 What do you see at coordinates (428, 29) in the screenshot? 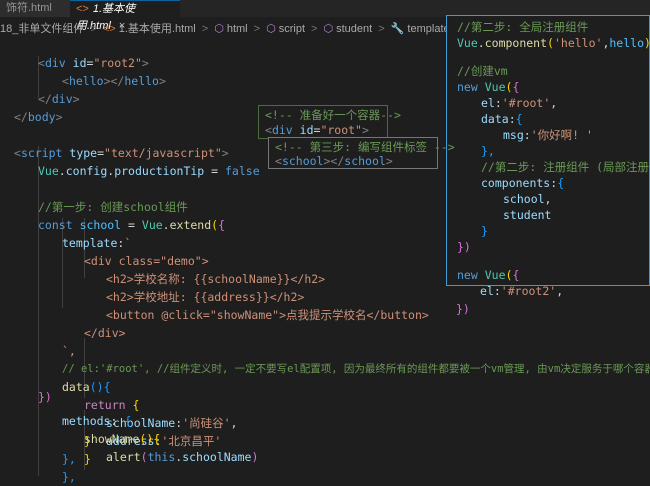
I see `breadcrumb-template: template` at bounding box center [428, 29].